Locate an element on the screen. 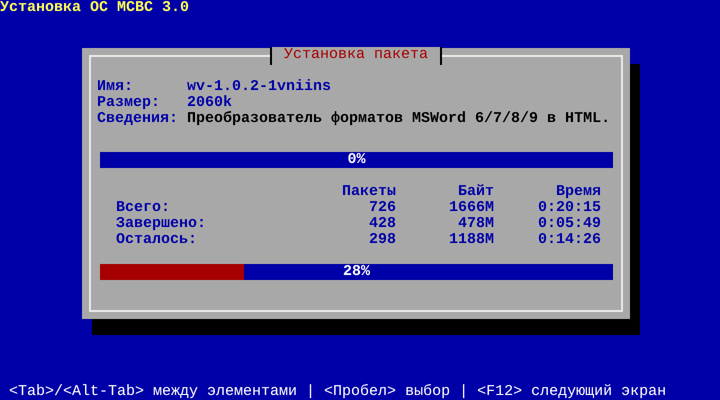  progress-reading: 28% is located at coordinates (356, 272).